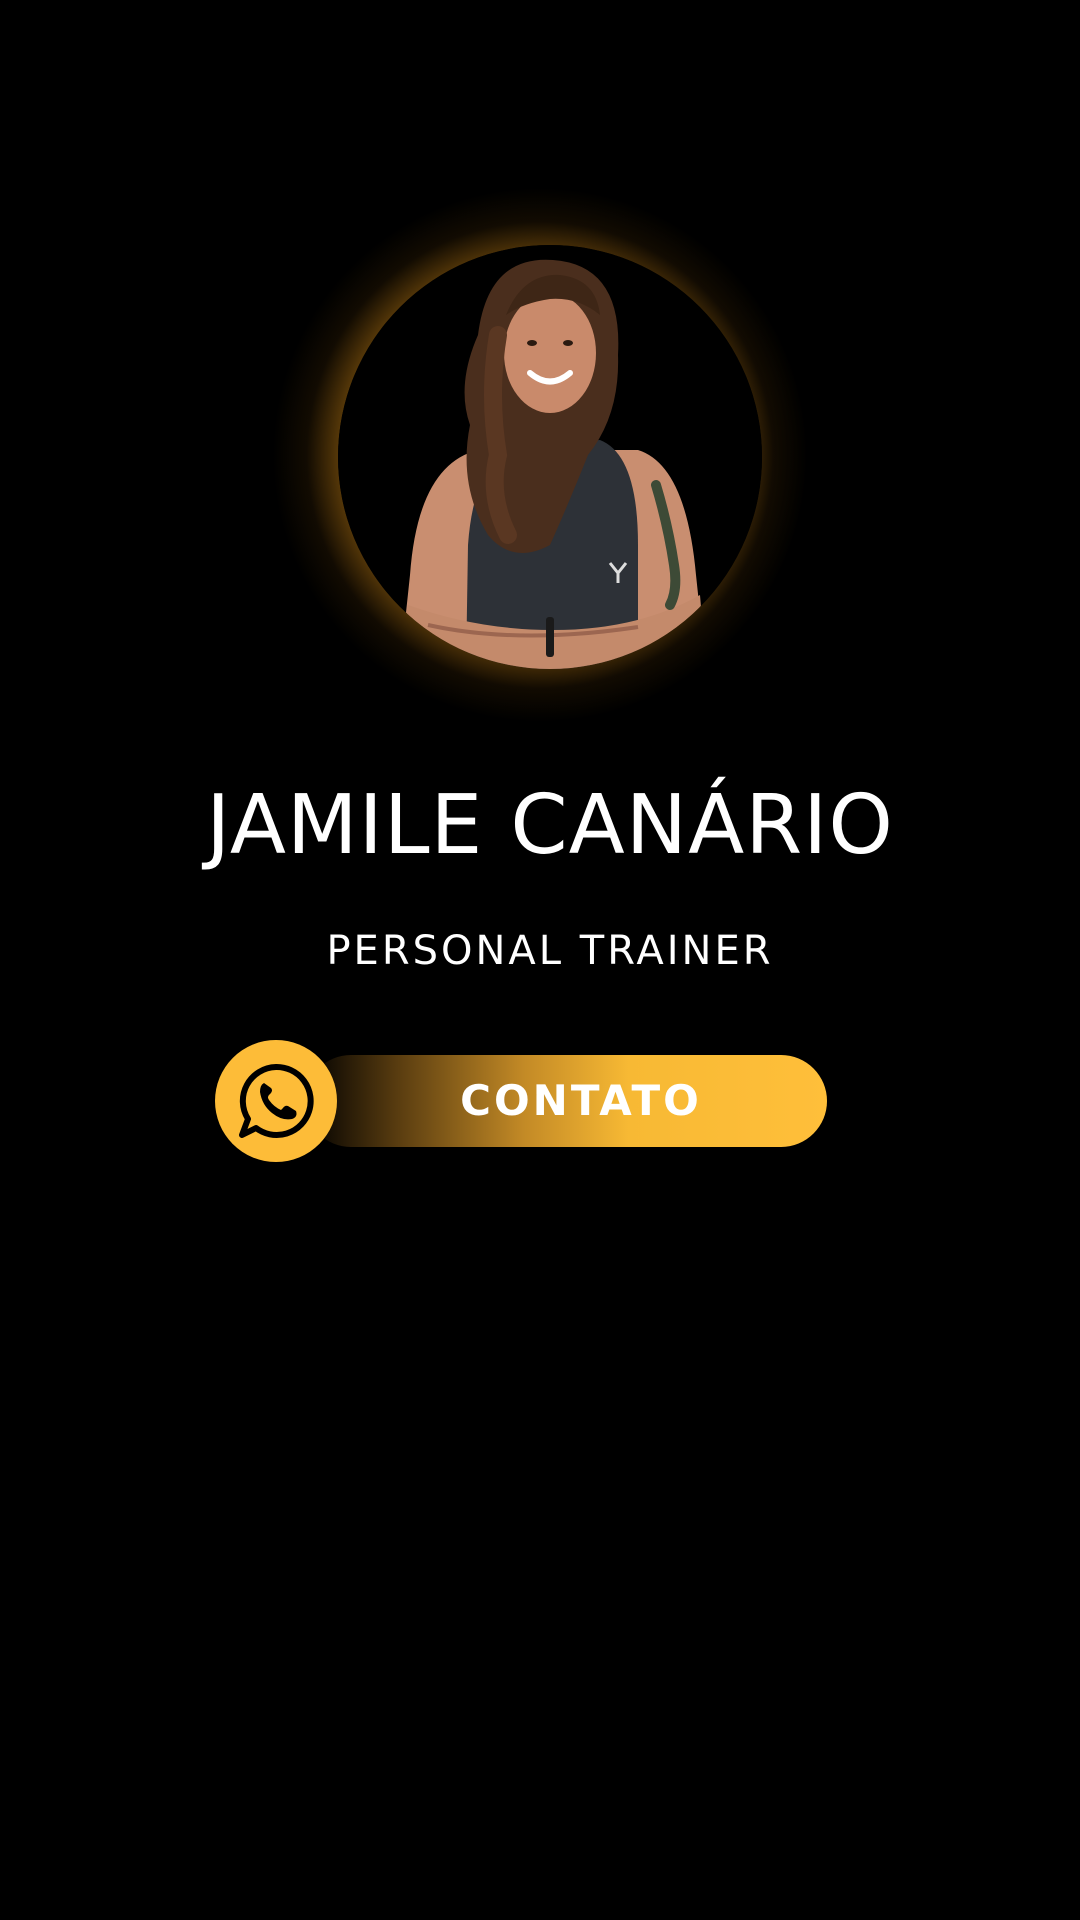 The image size is (1080, 1920). Describe the element at coordinates (581, 1100) in the screenshot. I see `contact-label: CONTATO` at that location.